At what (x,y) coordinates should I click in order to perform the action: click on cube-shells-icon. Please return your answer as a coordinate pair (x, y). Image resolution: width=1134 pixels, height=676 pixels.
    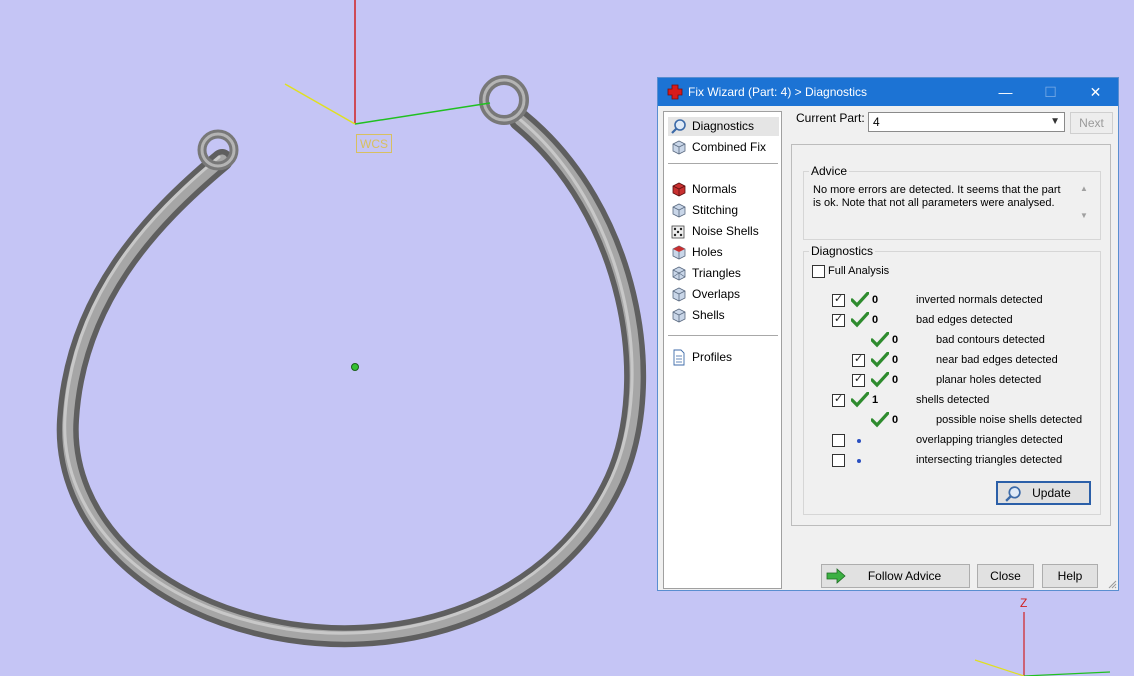
    Looking at the image, I should click on (679, 315).